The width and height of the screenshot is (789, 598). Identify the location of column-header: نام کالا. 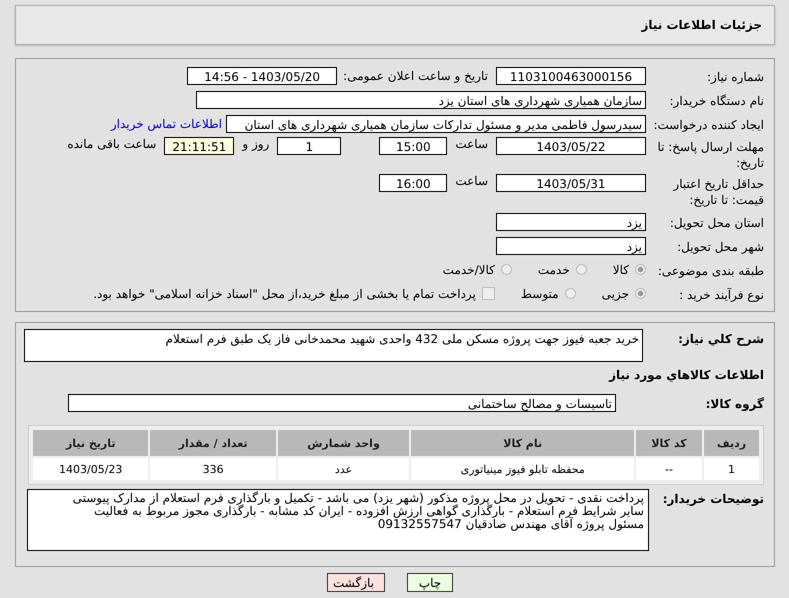
(522, 443).